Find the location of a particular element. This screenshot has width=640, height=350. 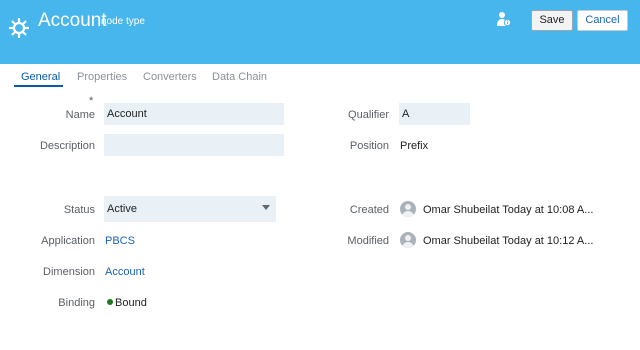

bound-status-dot is located at coordinates (110, 302).